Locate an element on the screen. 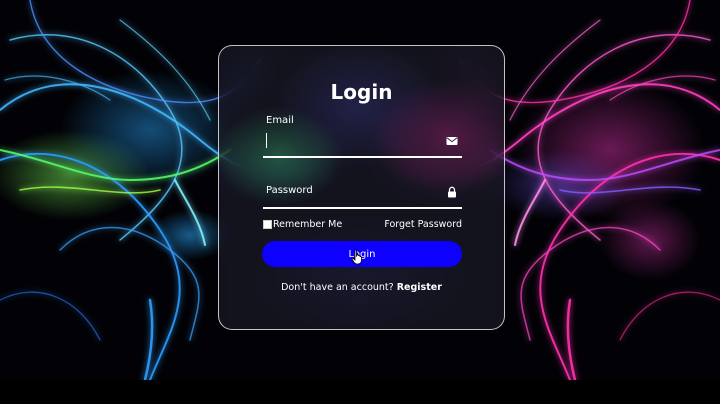 This screenshot has width=720, height=404. password-field: Password is located at coordinates (362, 195).